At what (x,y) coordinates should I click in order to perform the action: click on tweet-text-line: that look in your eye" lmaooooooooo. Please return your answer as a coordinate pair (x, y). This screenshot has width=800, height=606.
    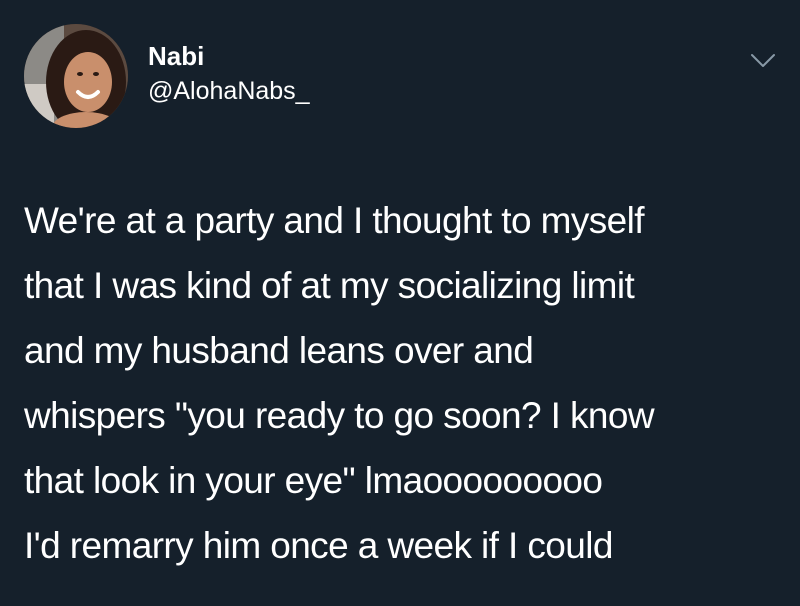
    Looking at the image, I should click on (313, 480).